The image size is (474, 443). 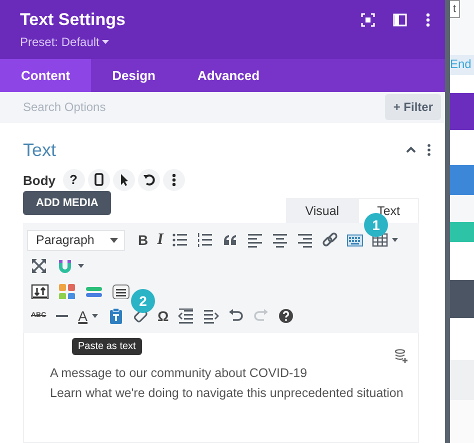 What do you see at coordinates (305, 240) in the screenshot?
I see `align-right-icon` at bounding box center [305, 240].